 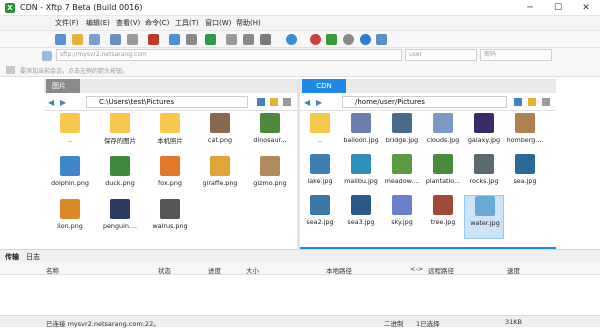 What do you see at coordinates (300, 295) in the screenshot?
I see `transfer-list` at bounding box center [300, 295].